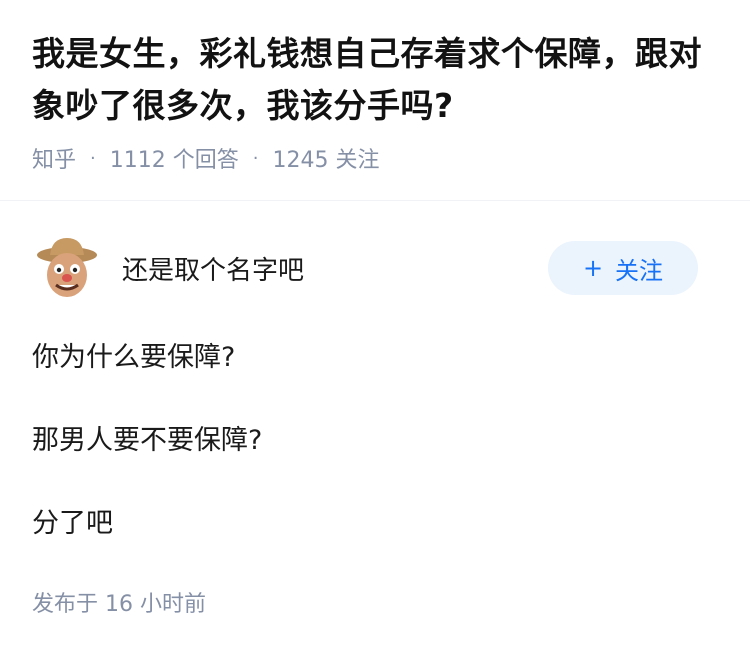 Image resolution: width=750 pixels, height=652 pixels. What do you see at coordinates (54, 158) in the screenshot?
I see `source-label: 知乎` at bounding box center [54, 158].